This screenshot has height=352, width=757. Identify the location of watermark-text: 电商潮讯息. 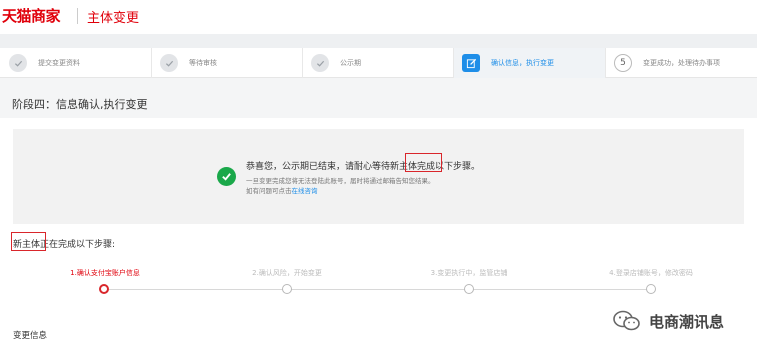
(687, 321).